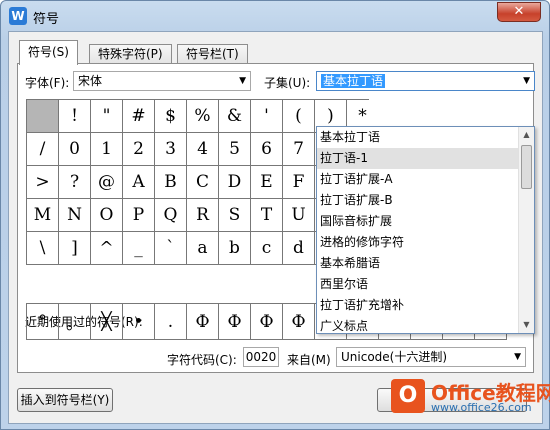  I want to click on subset-option: 拉丁语扩展-A, so click(425, 179).